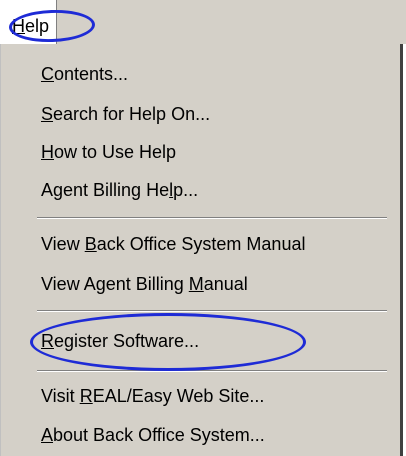 Image resolution: width=406 pixels, height=456 pixels. I want to click on menu-item-view-back-office-system-manual: View Back Office System Manual, so click(173, 244).